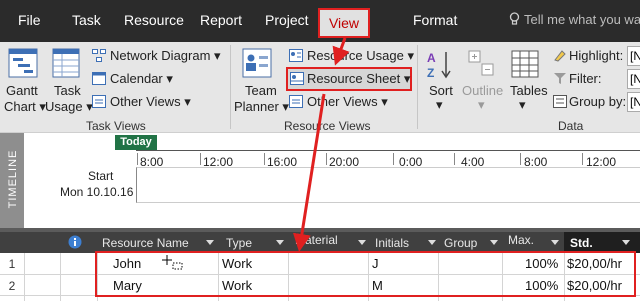 The height and width of the screenshot is (301, 640). I want to click on arrow-resource-sheet-to-grid, so click(309, 172).